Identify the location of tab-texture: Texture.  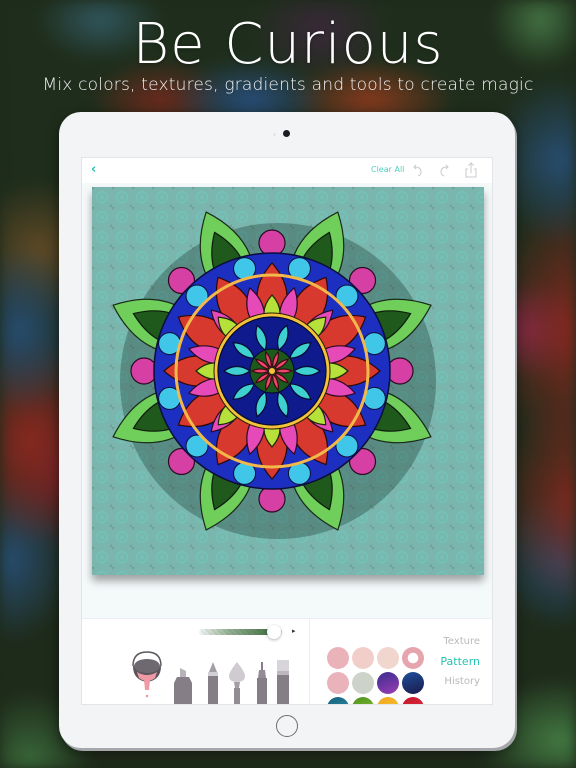
(461, 641).